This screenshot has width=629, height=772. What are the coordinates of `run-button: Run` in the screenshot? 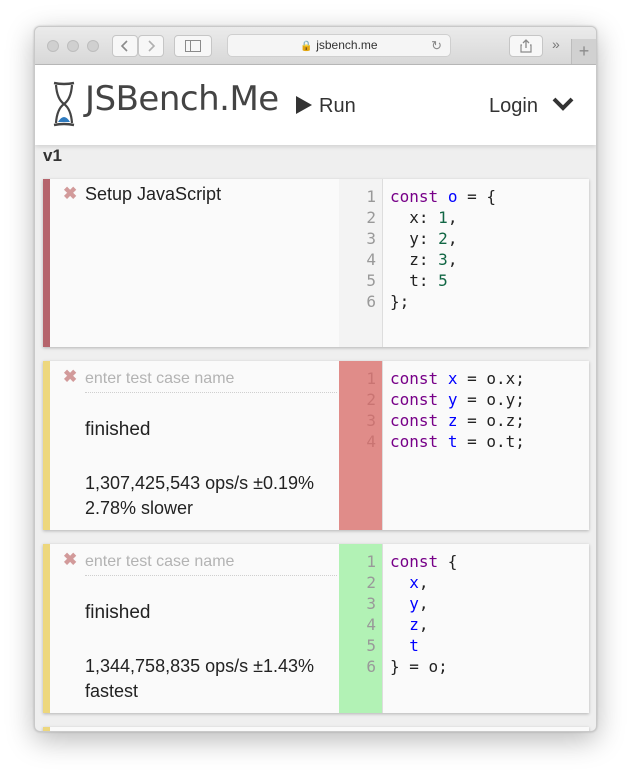 It's located at (325, 106).